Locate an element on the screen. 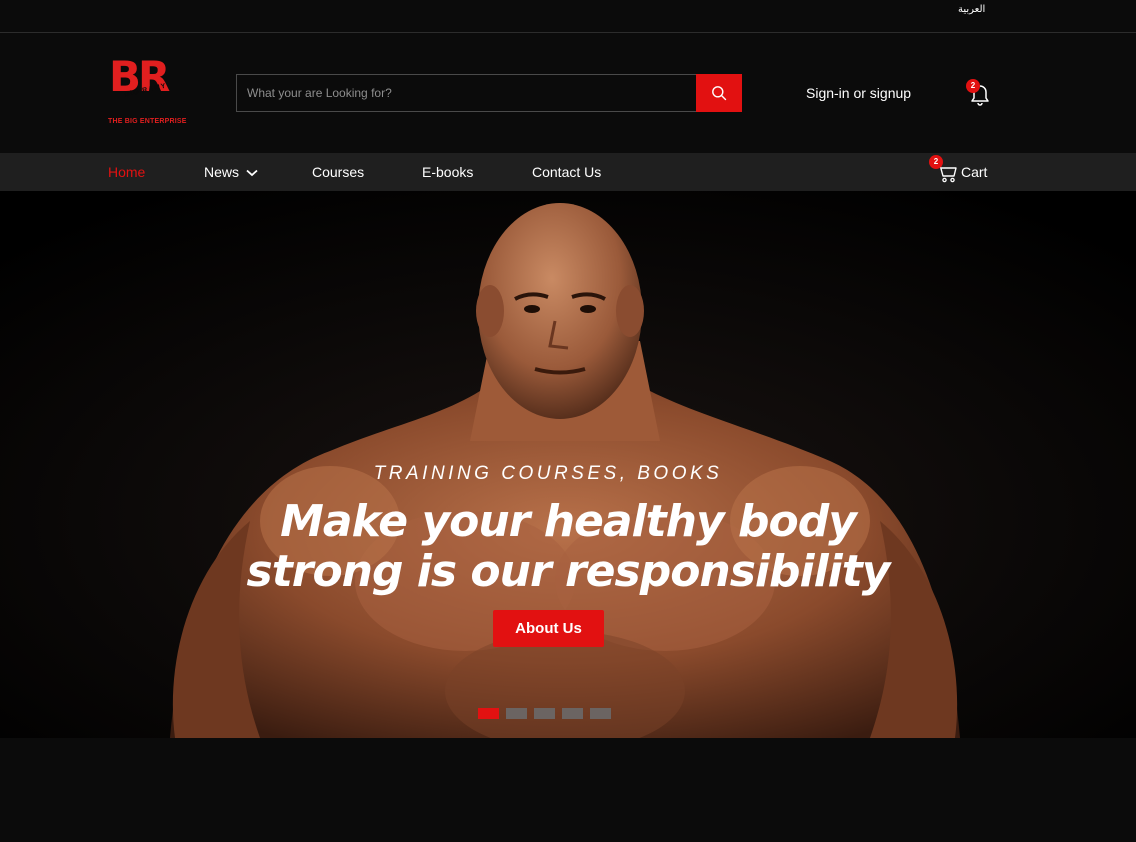  cart-button: 2 Cart is located at coordinates (962, 170).